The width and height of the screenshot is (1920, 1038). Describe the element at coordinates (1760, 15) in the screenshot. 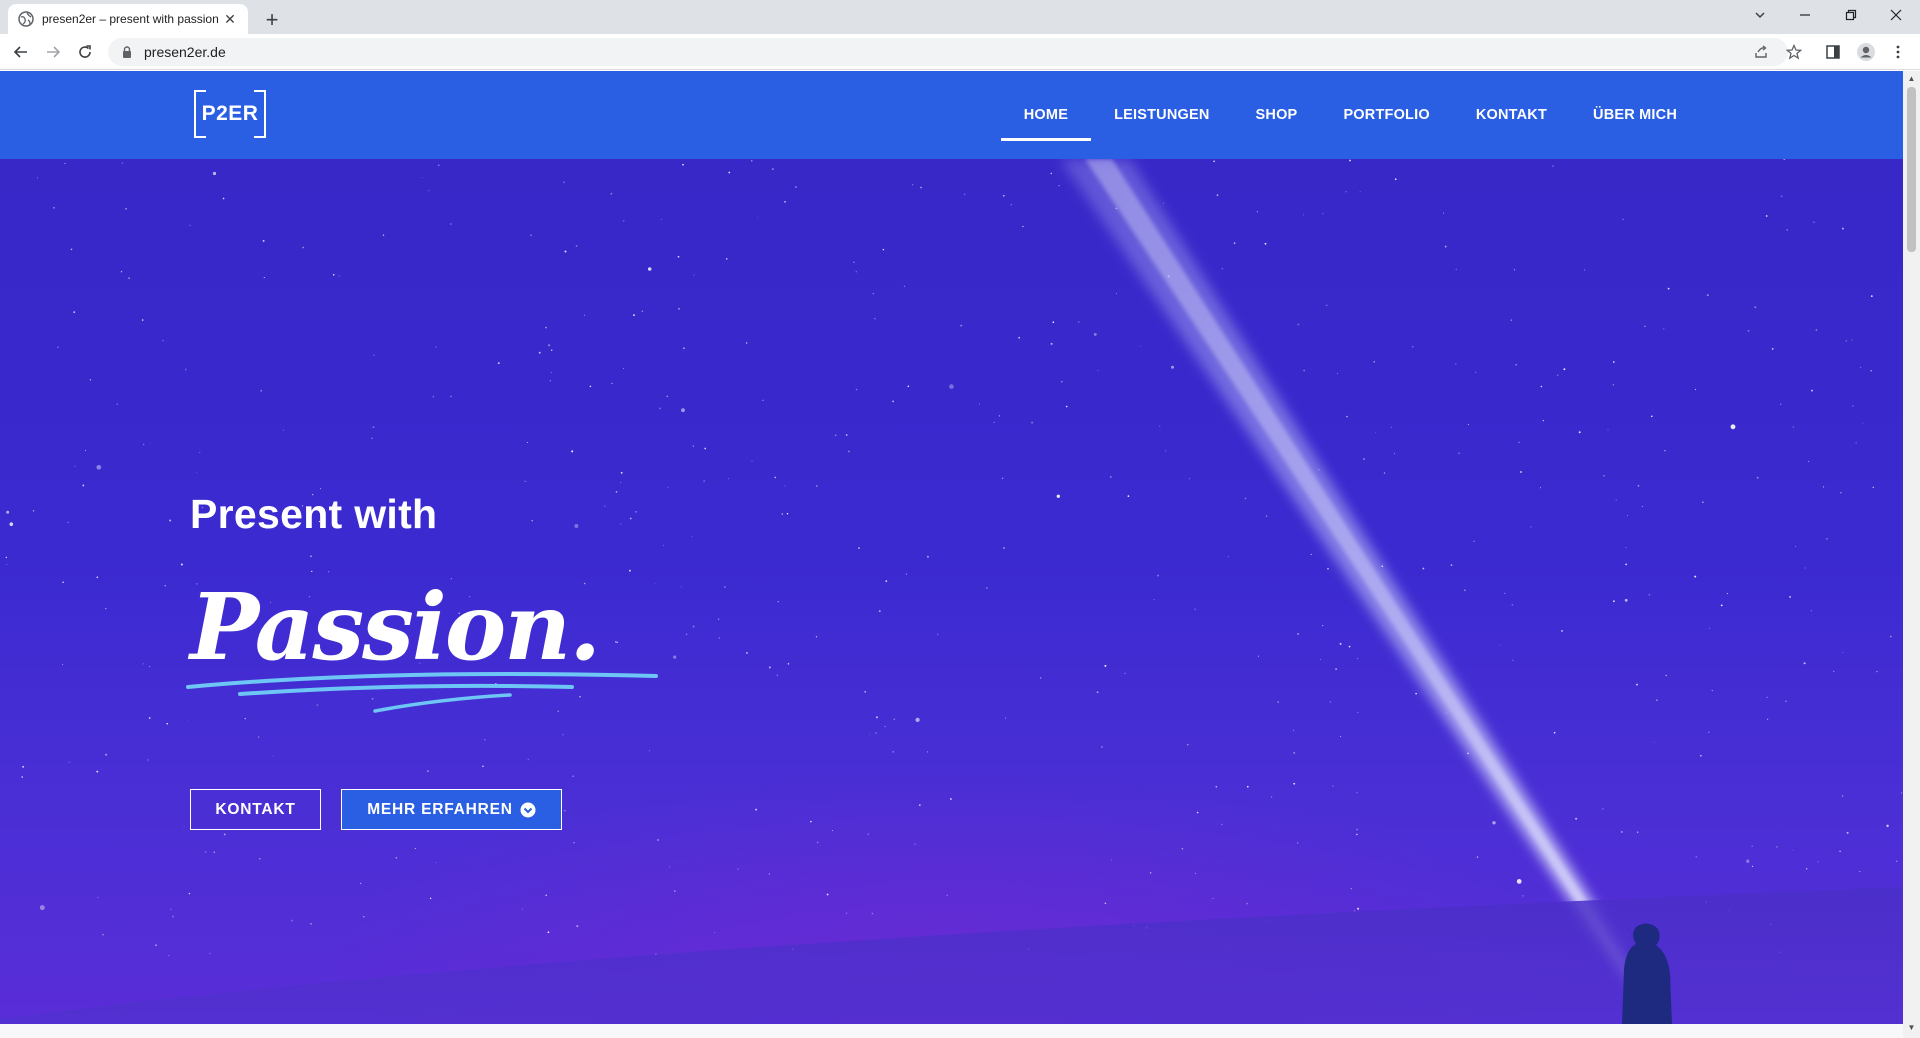

I see `tab-search-icon` at that location.